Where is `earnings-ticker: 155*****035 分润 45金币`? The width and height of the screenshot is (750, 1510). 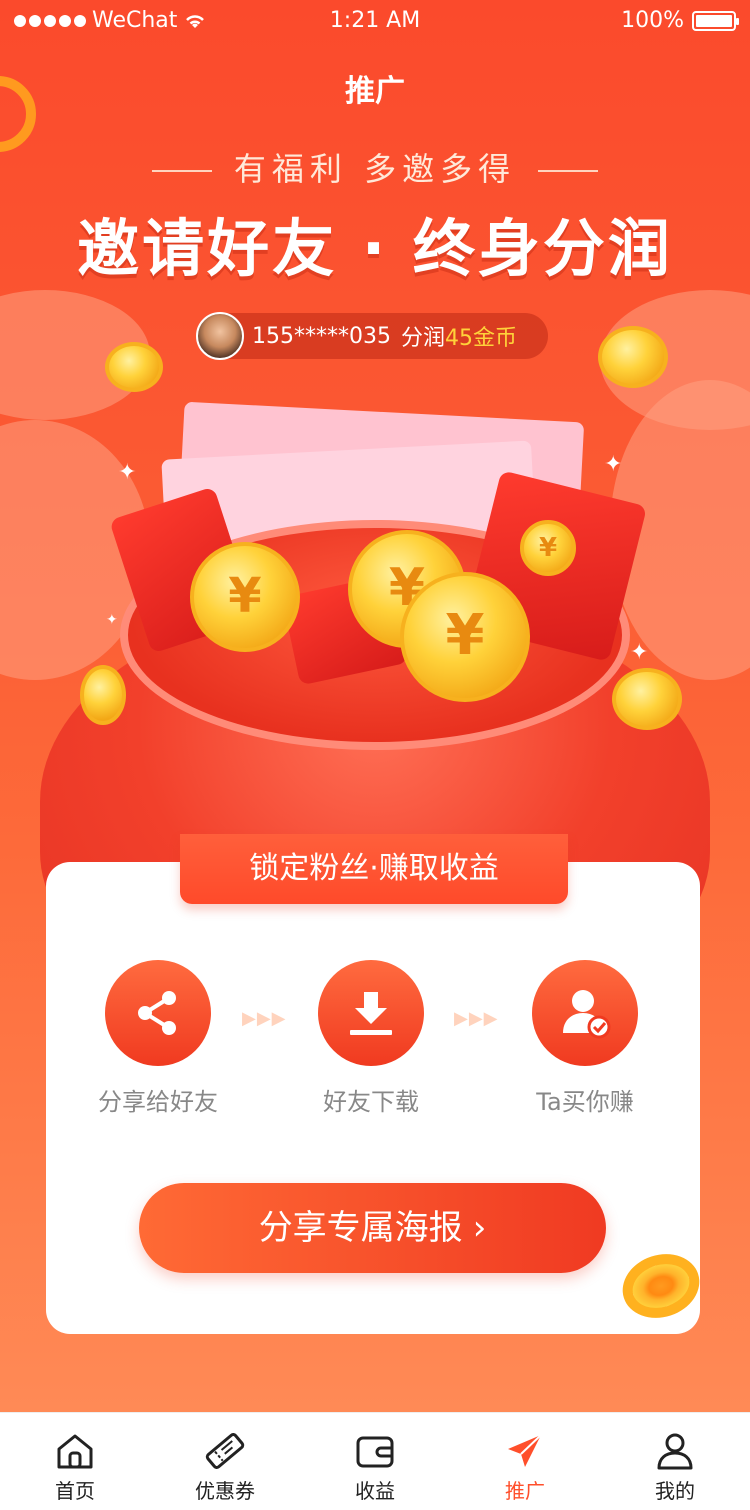 earnings-ticker: 155*****035 分润 45金币 is located at coordinates (372, 336).